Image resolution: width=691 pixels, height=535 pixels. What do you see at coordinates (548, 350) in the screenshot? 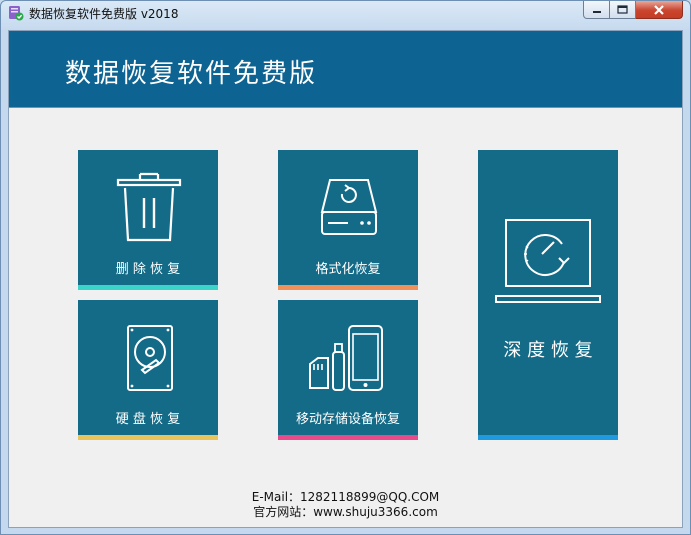
I see `deep-recovery-label: 深 度 恢 复` at bounding box center [548, 350].